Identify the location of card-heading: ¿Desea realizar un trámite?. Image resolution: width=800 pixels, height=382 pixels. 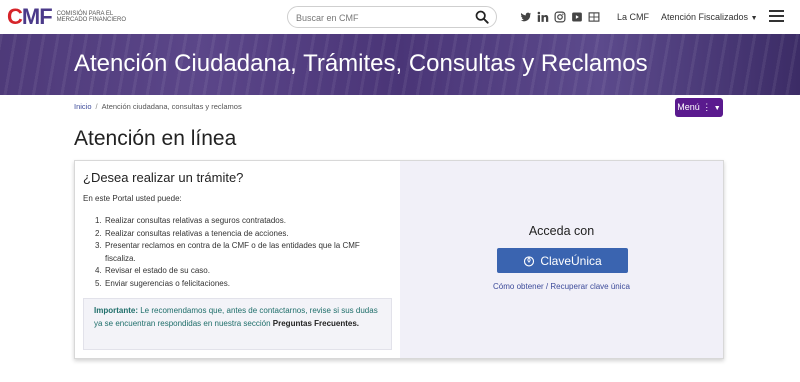
(163, 177).